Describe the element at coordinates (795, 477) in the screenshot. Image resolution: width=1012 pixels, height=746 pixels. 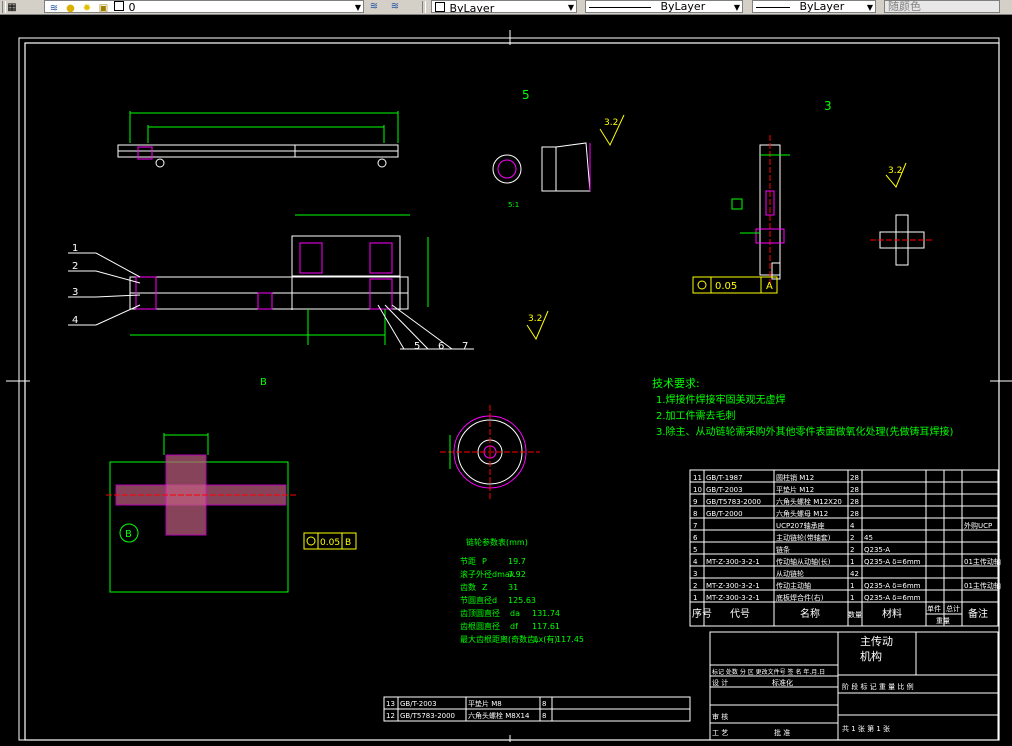
I see `bom-name: 圆柱销 M12` at that location.